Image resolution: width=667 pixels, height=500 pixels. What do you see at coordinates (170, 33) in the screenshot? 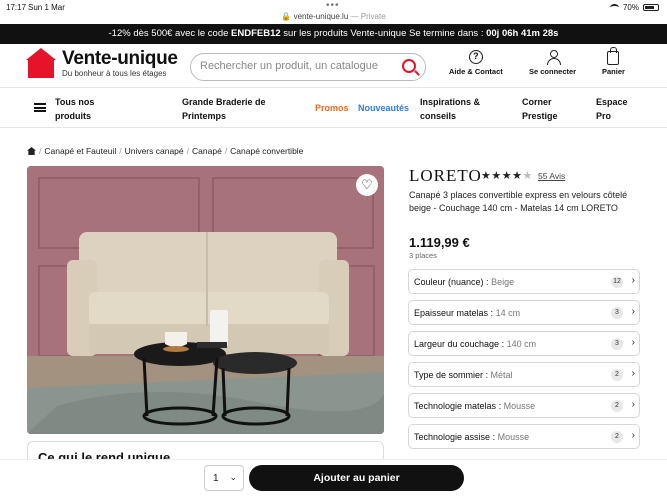
I see `promo-text-a: -12% dès 500€ avec le code` at bounding box center [170, 33].